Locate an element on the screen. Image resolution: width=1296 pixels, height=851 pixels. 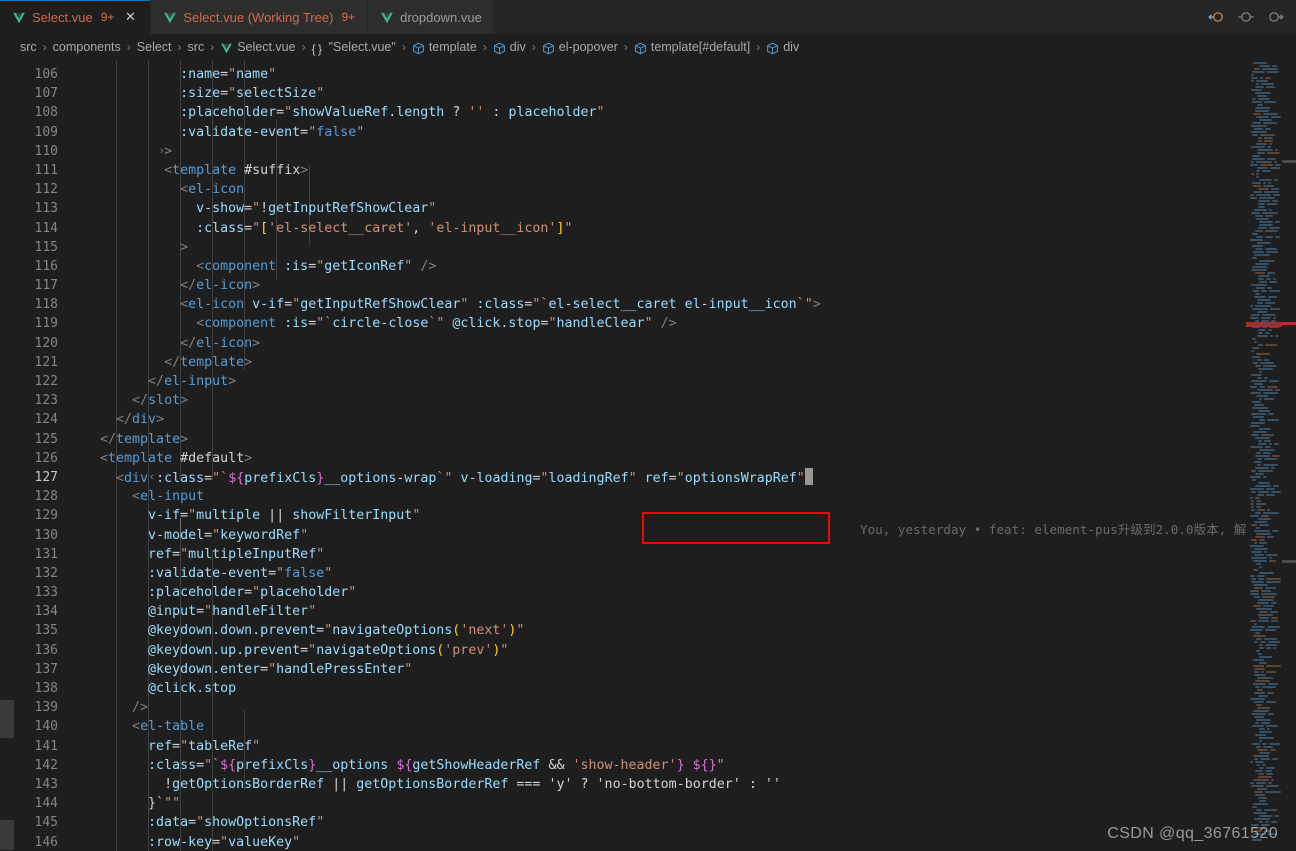
minimap is located at coordinates (1264, 455).